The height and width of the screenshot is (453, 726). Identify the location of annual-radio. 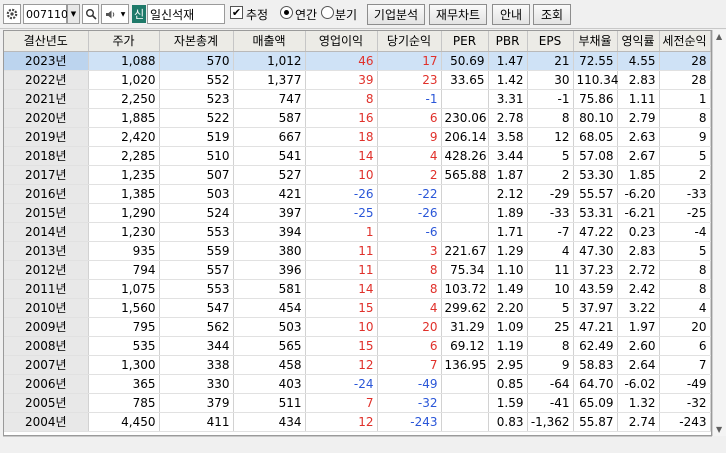
(286, 12).